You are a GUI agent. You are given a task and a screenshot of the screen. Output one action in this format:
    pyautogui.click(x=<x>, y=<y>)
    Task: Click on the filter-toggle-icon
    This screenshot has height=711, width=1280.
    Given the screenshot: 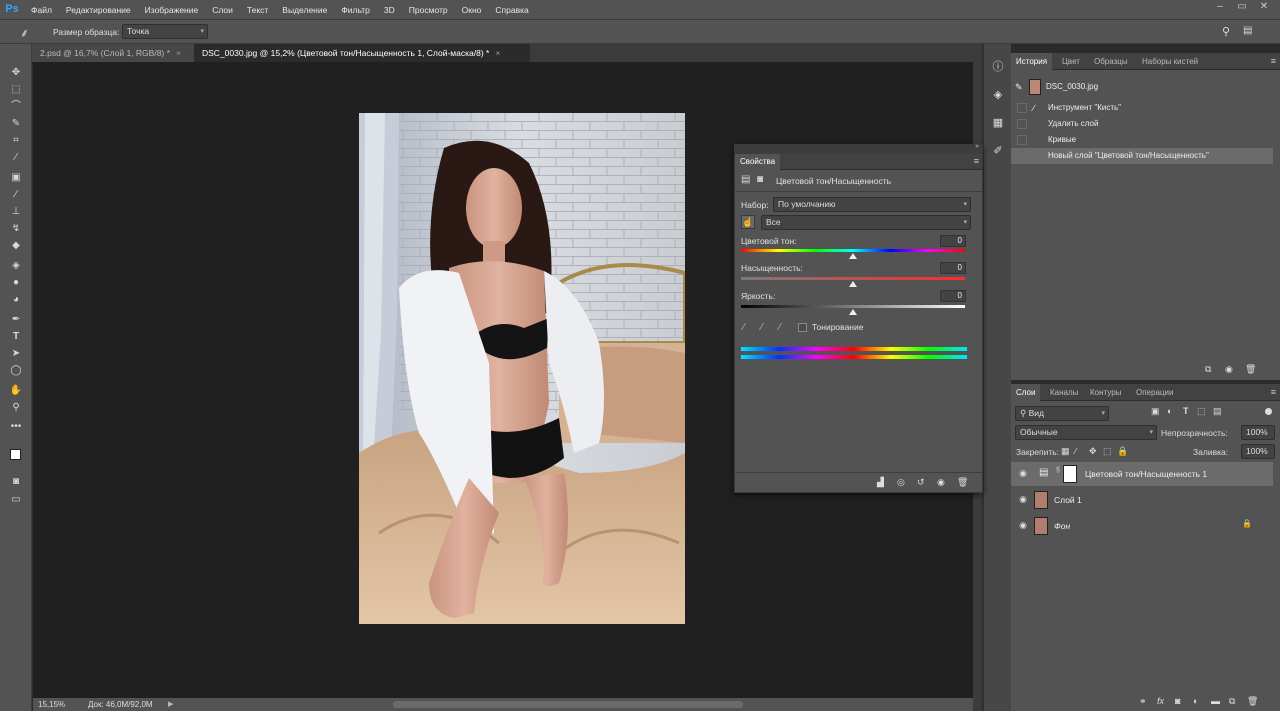 What is the action you would take?
    pyautogui.click(x=1268, y=411)
    